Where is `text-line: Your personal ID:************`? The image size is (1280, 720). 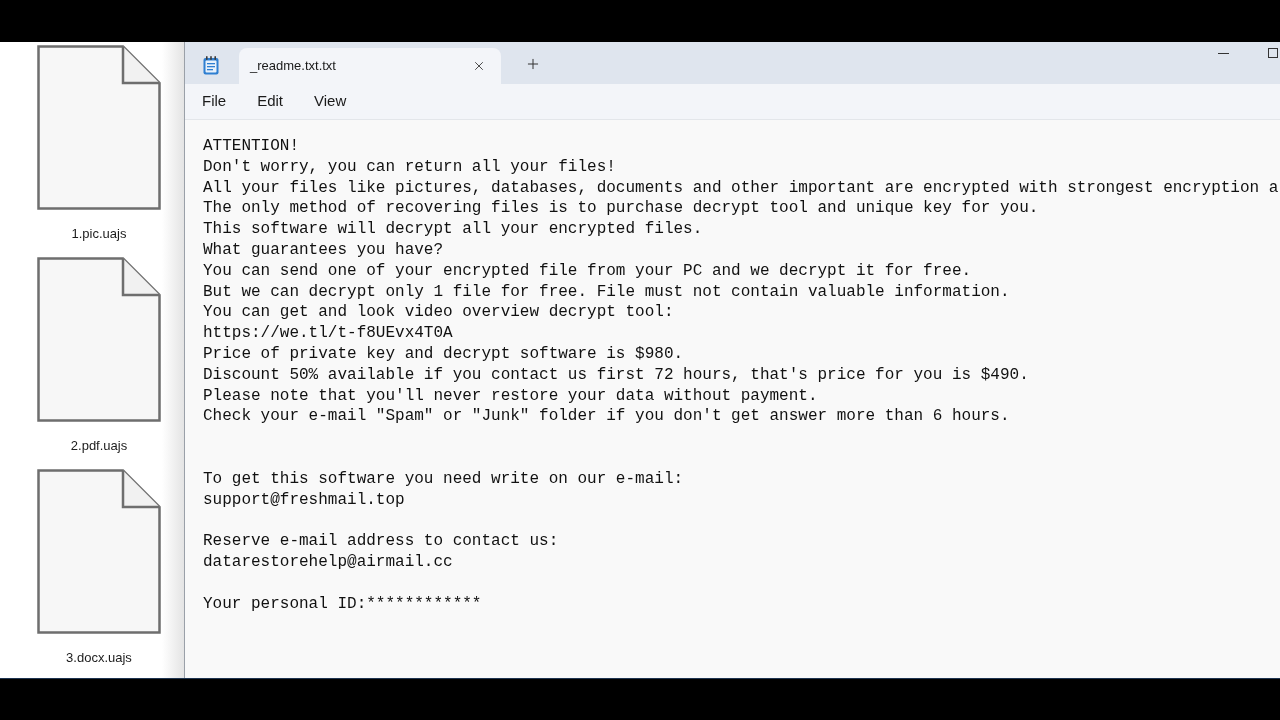
text-line: Your personal ID:************ is located at coordinates (342, 604).